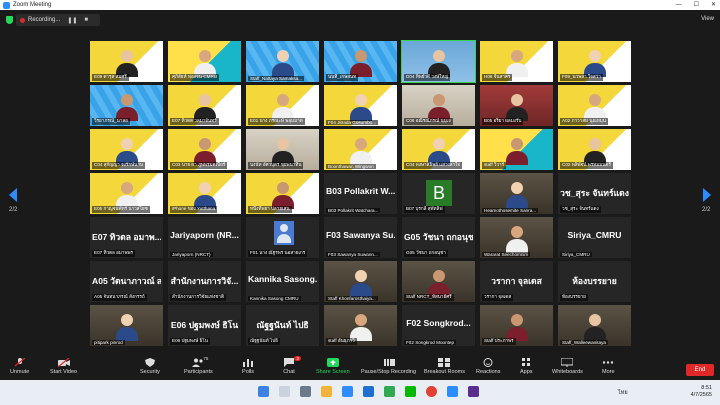 Image resolution: width=720 pixels, height=405 pixels. What do you see at coordinates (444, 366) in the screenshot?
I see `breakout-rooms-button: Breakout Rooms` at bounding box center [444, 366].